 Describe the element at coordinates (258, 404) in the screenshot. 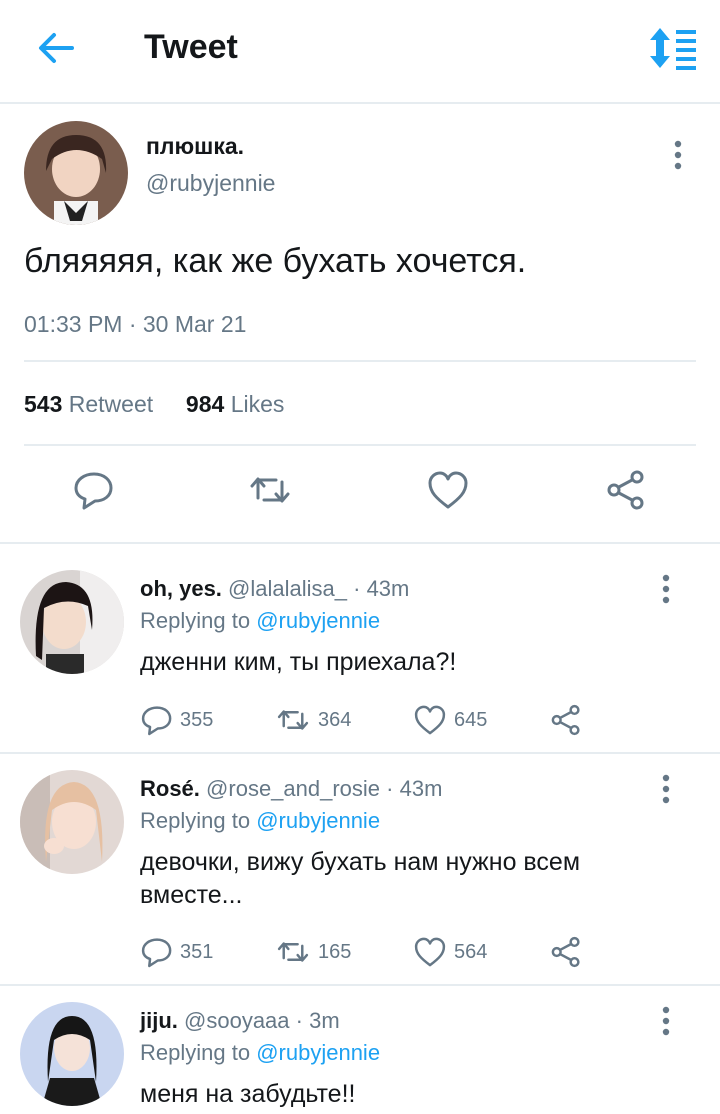

I see `likes-label: Likes` at that location.